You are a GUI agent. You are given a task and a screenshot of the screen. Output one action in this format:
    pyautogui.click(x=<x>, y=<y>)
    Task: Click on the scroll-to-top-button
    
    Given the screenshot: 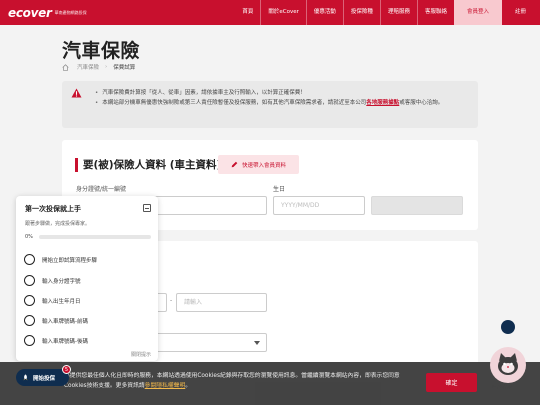 What is the action you would take?
    pyautogui.click(x=508, y=327)
    